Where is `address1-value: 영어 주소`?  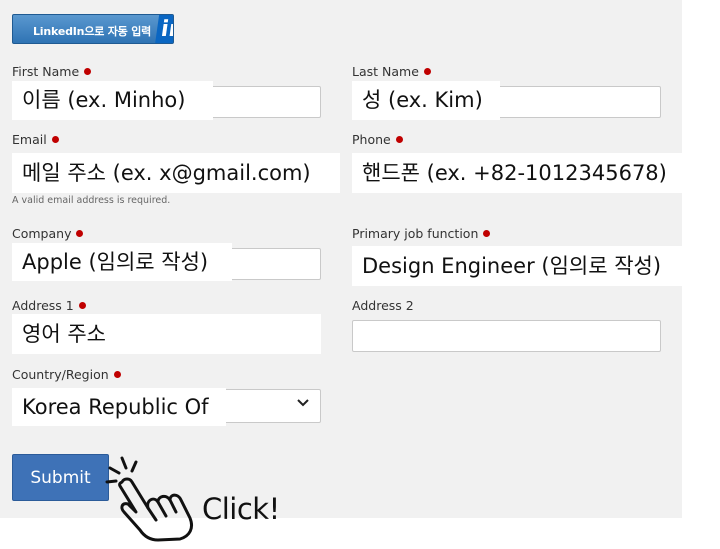
address1-value: 영어 주소 is located at coordinates (166, 334).